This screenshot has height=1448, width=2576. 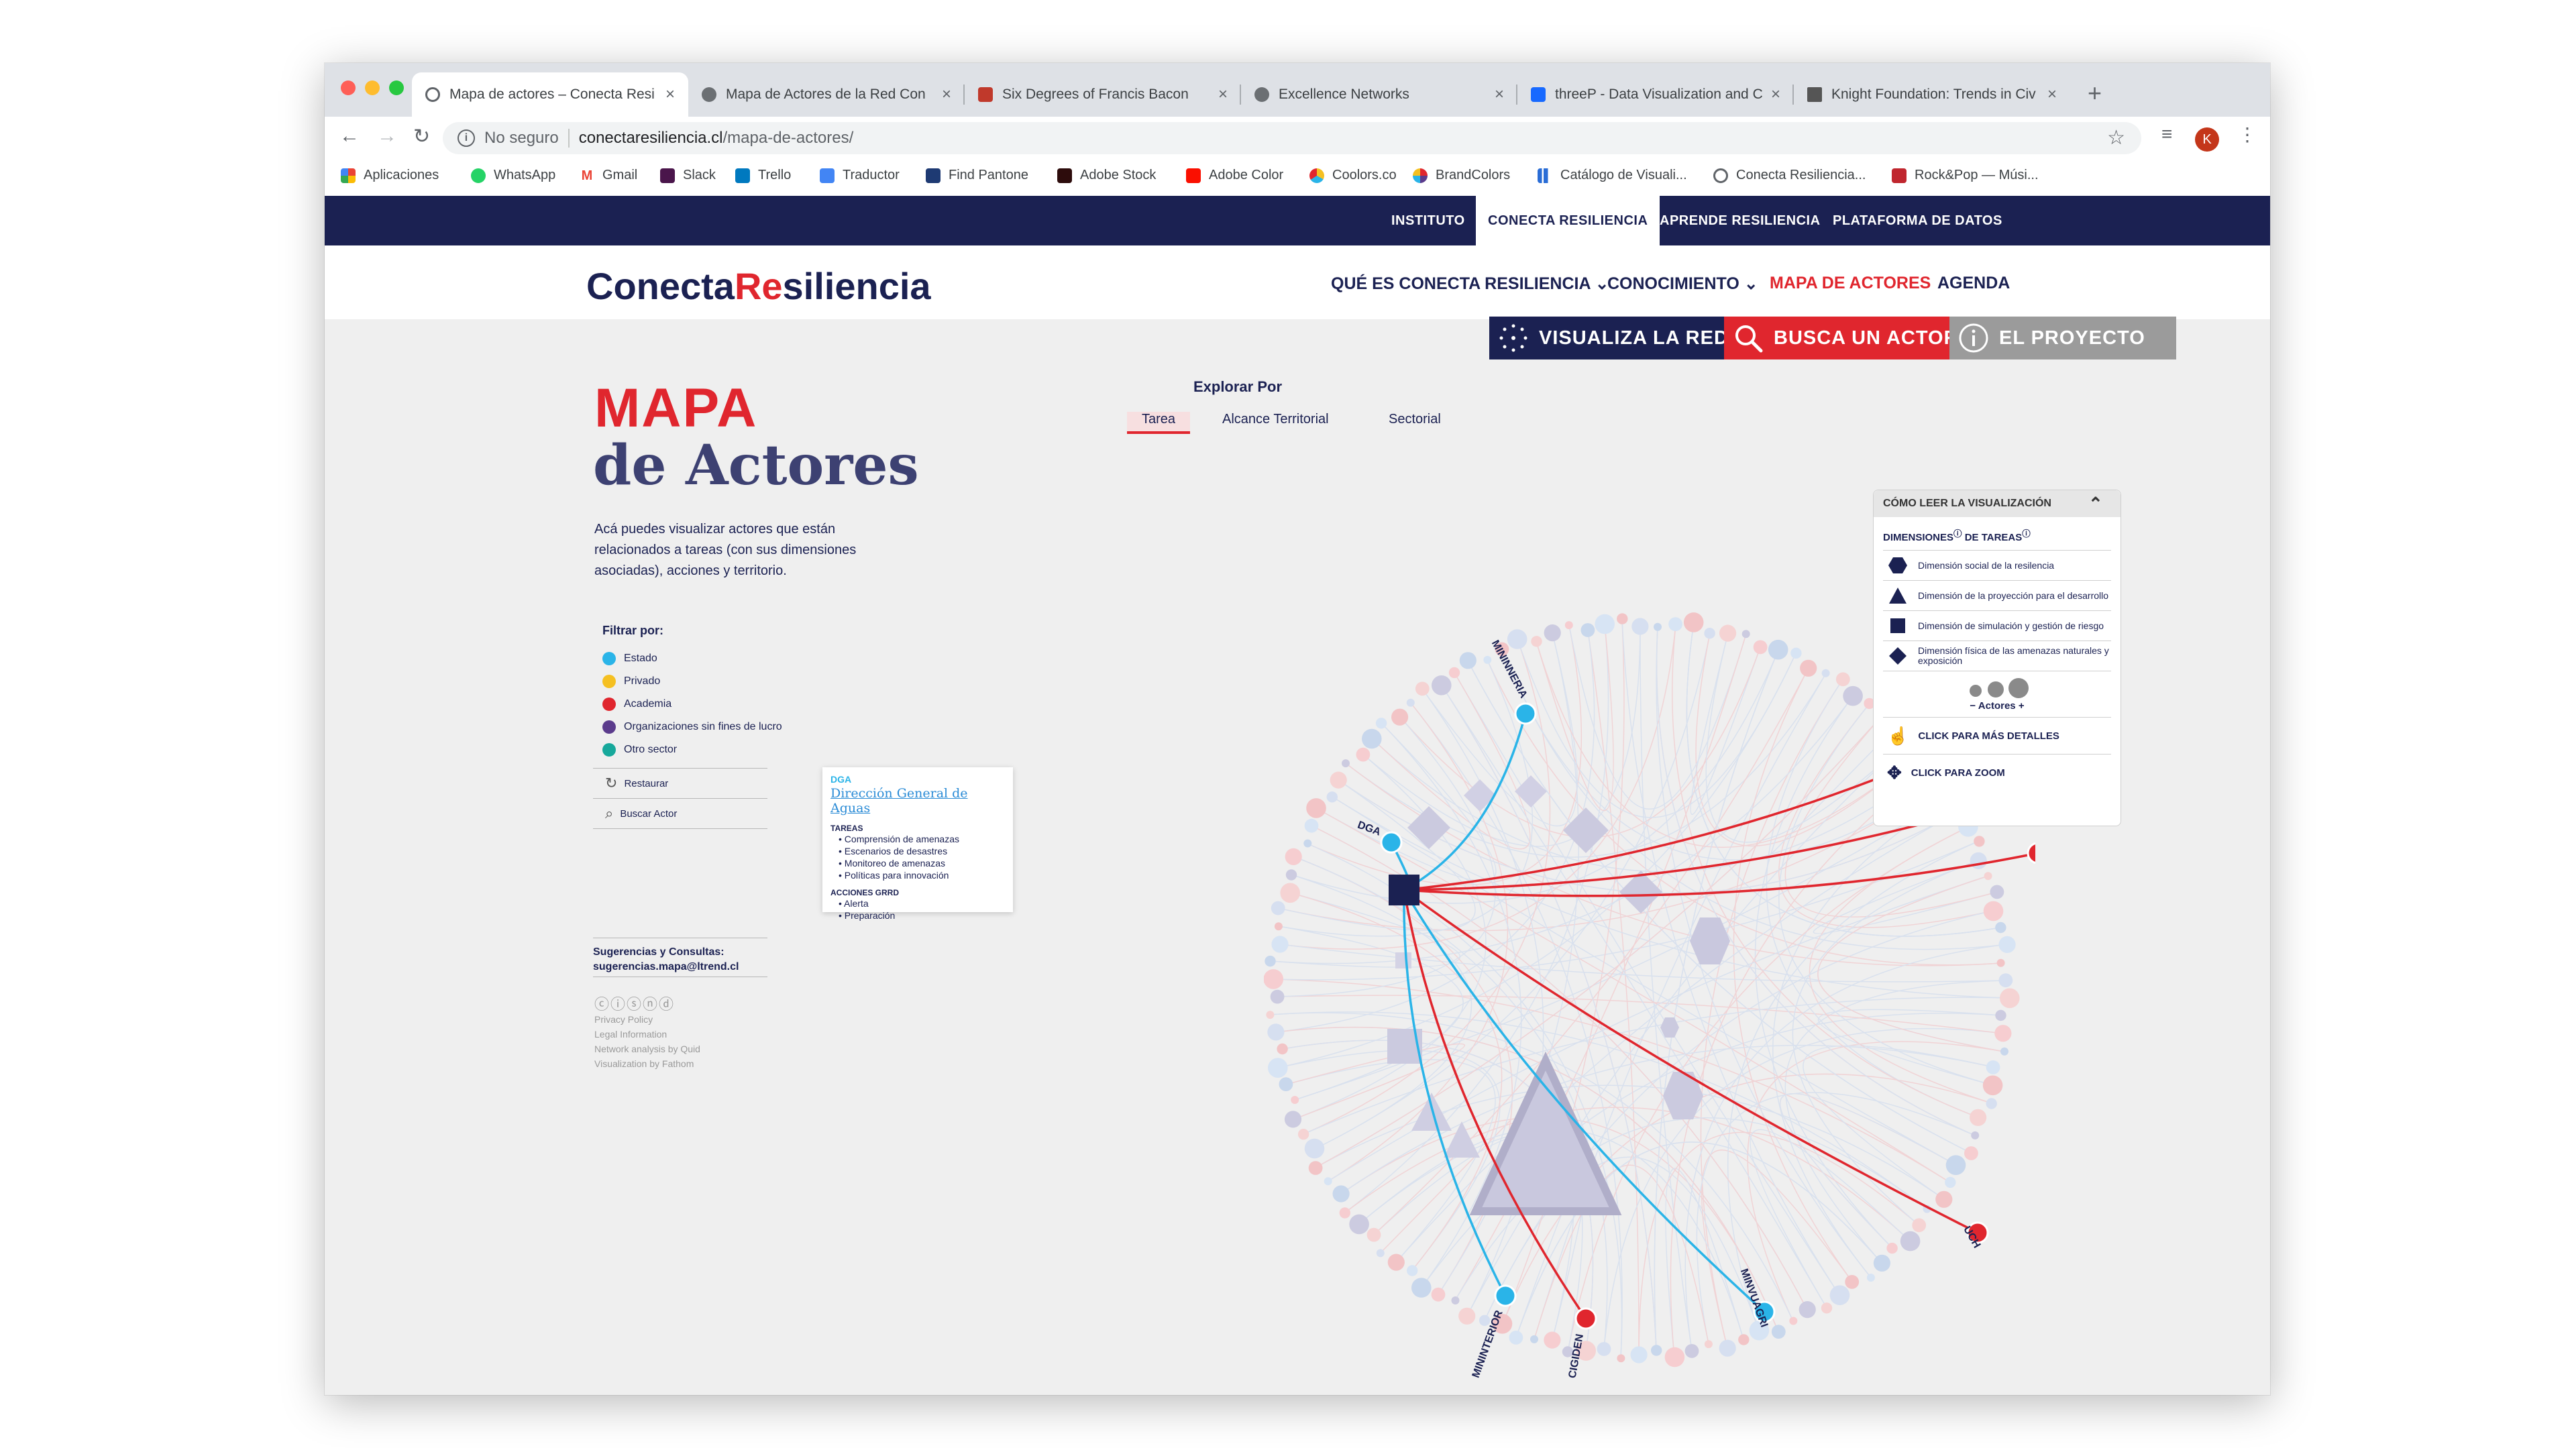 What do you see at coordinates (1997, 503) in the screenshot?
I see `legend-header: CÓMO LEER LA VISUALIZACIÓN ⌃` at bounding box center [1997, 503].